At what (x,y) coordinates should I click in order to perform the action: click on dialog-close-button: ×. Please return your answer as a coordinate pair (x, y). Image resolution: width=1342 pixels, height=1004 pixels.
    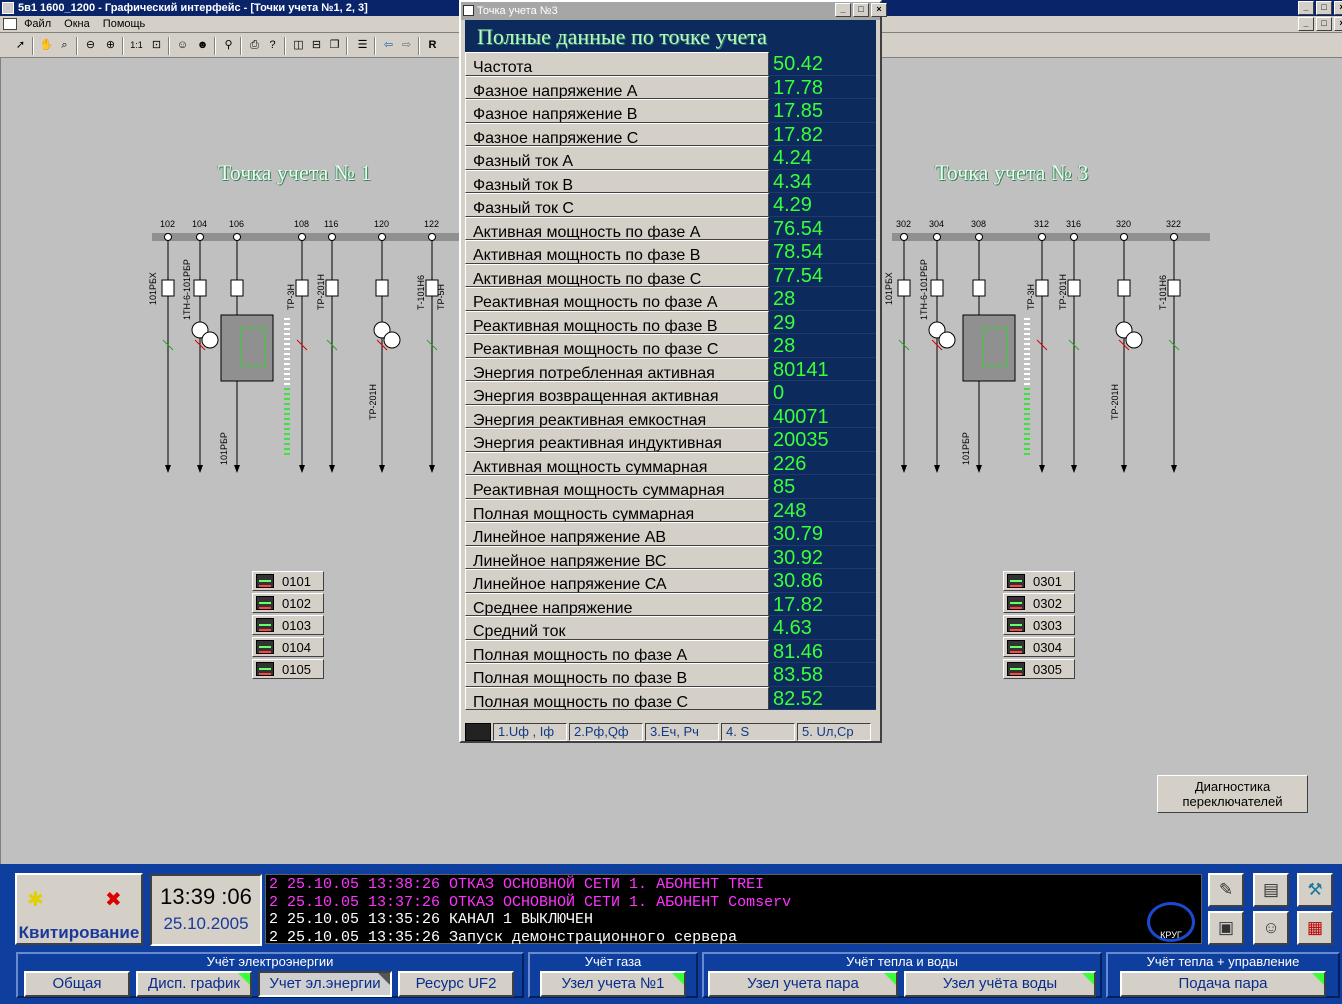
    Looking at the image, I should click on (879, 10).